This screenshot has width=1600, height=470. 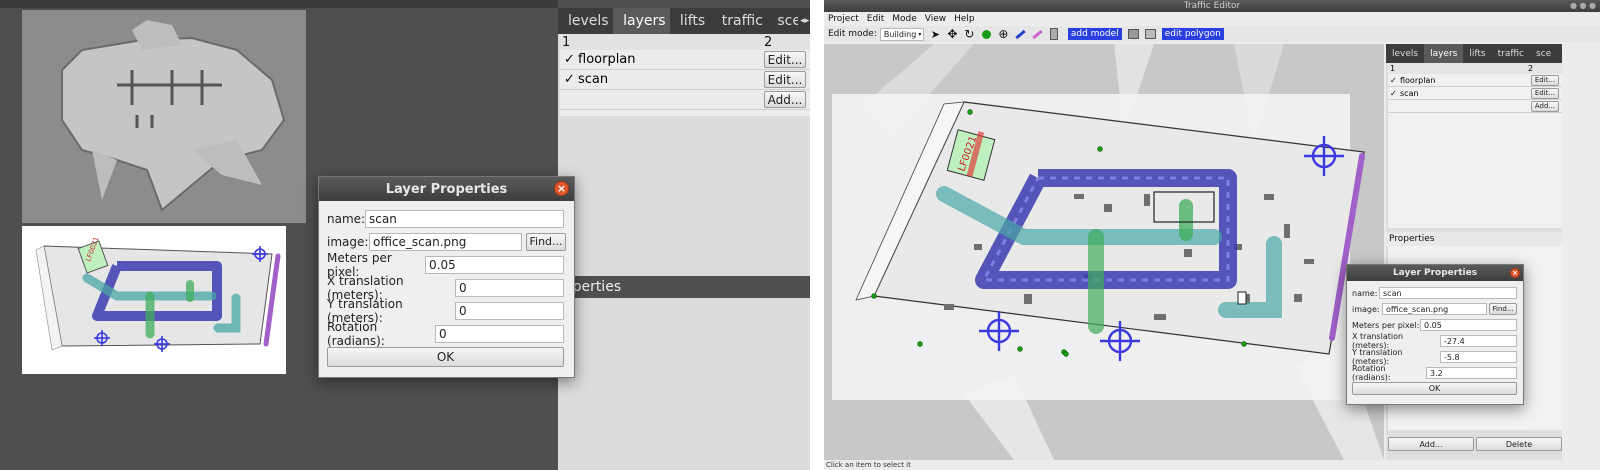 I want to click on rotation-field: 3.2, so click(x=1471, y=373).